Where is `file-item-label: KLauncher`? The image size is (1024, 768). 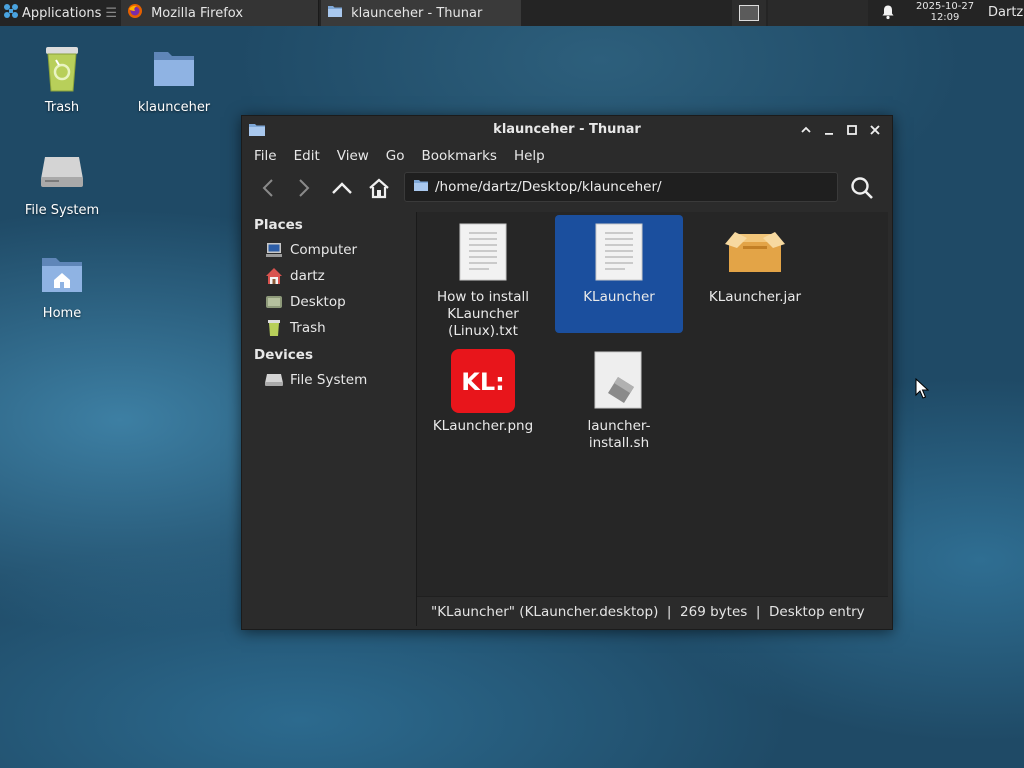
file-item-label: KLauncher is located at coordinates (619, 297).